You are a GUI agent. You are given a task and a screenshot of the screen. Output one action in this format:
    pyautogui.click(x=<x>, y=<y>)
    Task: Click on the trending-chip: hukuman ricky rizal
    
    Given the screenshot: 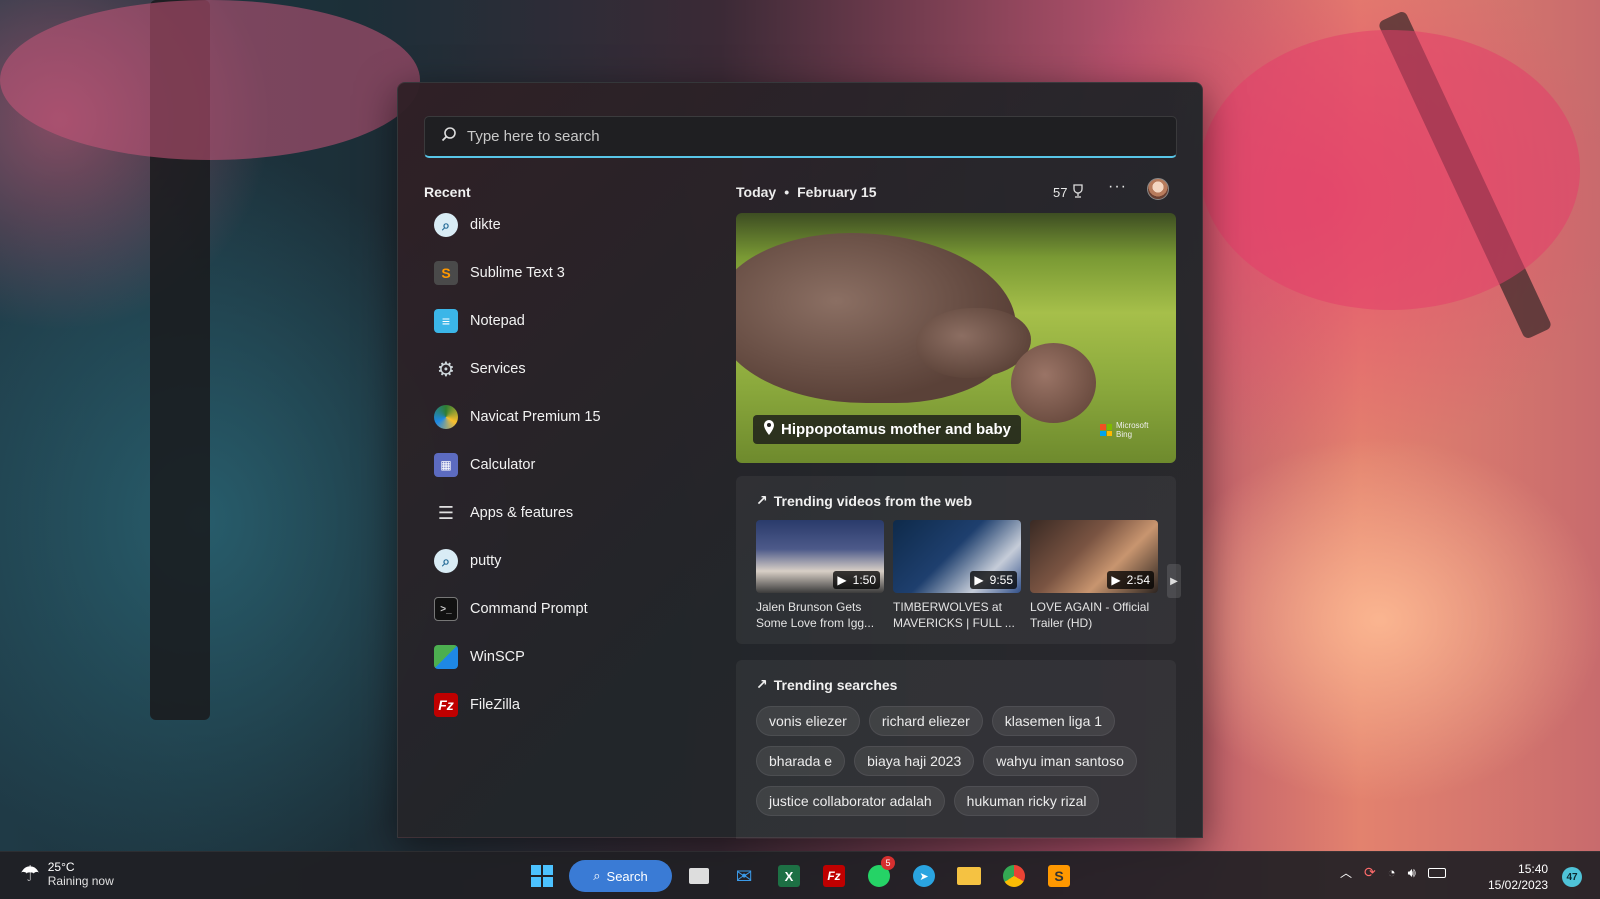 What is the action you would take?
    pyautogui.click(x=1026, y=801)
    